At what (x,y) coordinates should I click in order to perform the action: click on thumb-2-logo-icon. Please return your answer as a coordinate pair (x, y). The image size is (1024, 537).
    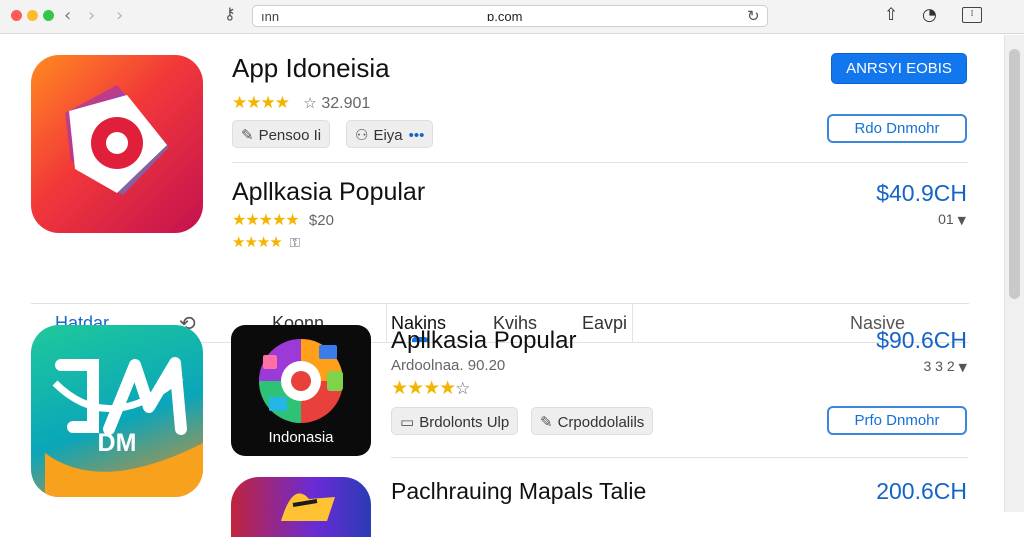
    Looking at the image, I should click on (308, 507).